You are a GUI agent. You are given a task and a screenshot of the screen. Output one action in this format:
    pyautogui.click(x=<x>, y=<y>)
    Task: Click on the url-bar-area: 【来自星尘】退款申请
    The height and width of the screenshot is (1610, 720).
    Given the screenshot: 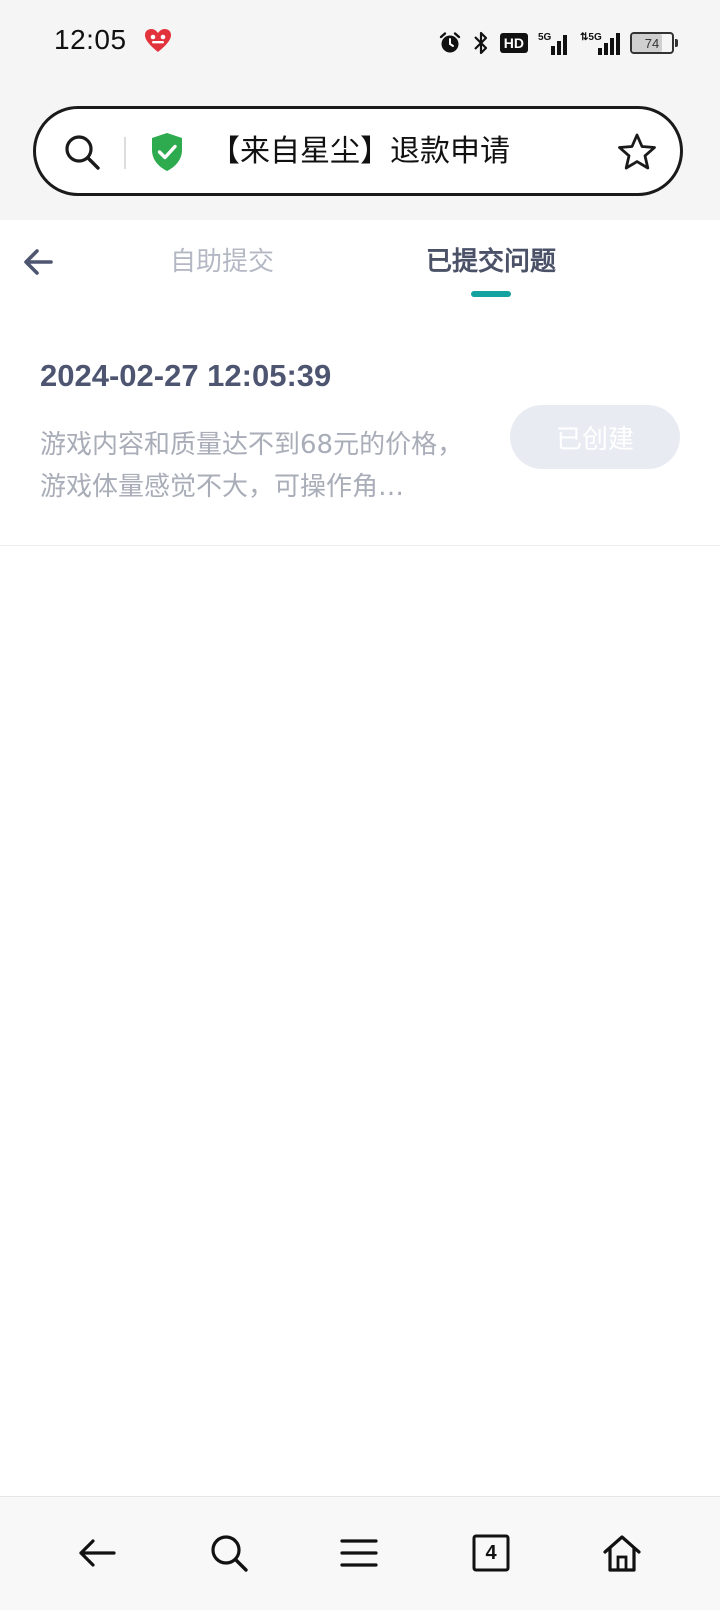 What is the action you would take?
    pyautogui.click(x=360, y=154)
    